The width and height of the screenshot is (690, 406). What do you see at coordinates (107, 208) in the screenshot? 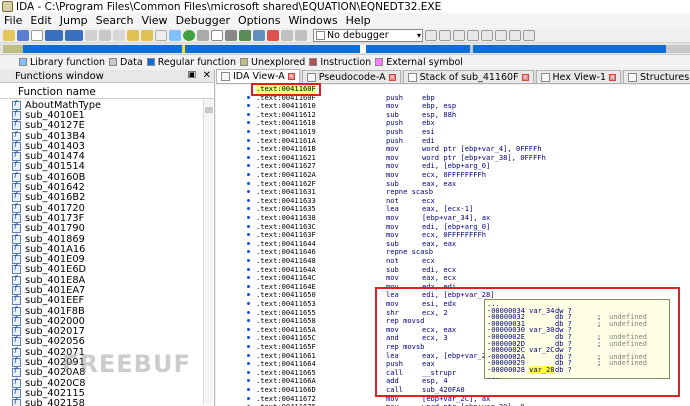
I see `function-list-item: sub_401720` at bounding box center [107, 208].